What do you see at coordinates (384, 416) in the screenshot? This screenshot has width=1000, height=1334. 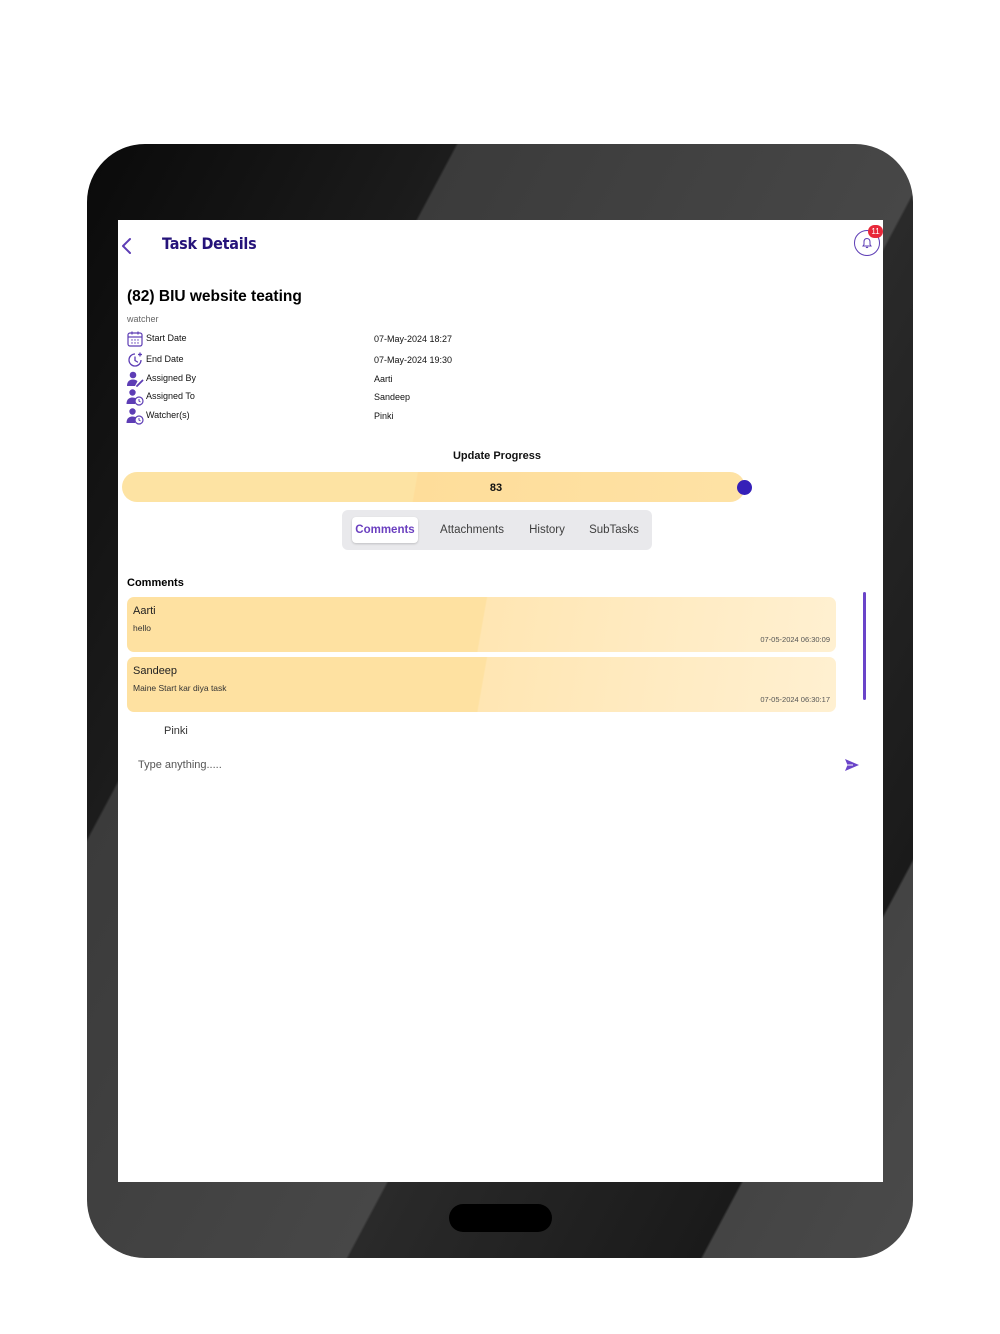 I see `detail-value-watchers: Pinki` at bounding box center [384, 416].